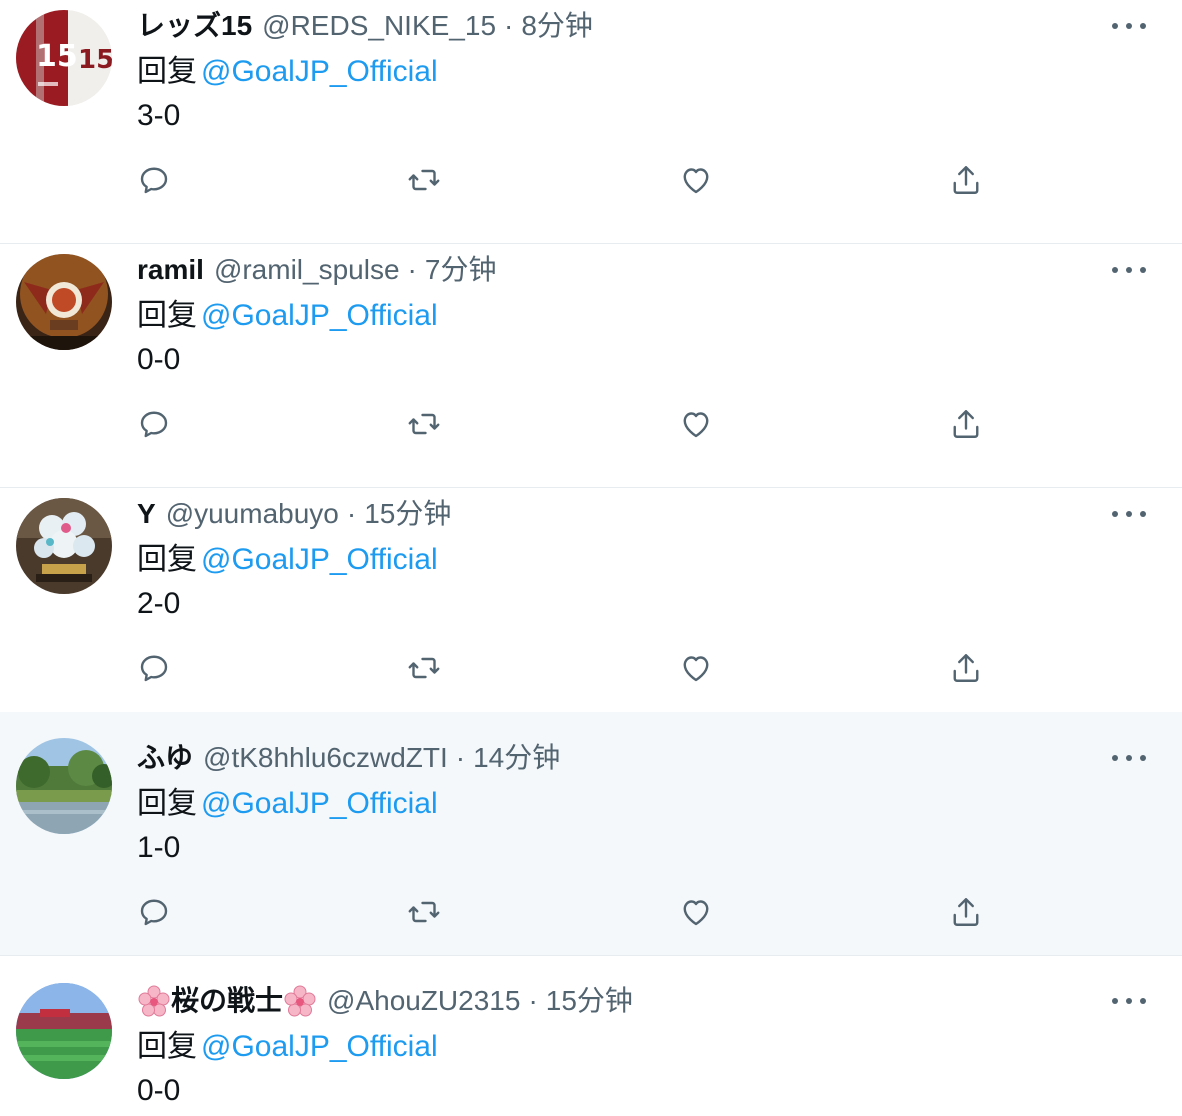 The height and width of the screenshot is (1116, 1182). Describe the element at coordinates (423, 1001) in the screenshot. I see `user-handle: @AhouZU2315` at that location.